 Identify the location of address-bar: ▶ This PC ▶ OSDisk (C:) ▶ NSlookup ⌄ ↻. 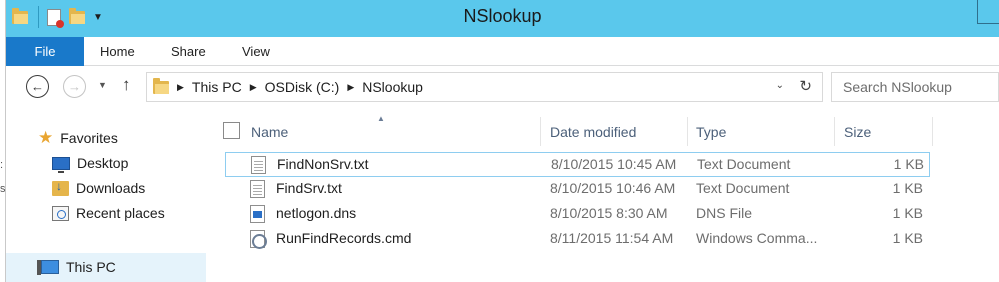
(484, 87).